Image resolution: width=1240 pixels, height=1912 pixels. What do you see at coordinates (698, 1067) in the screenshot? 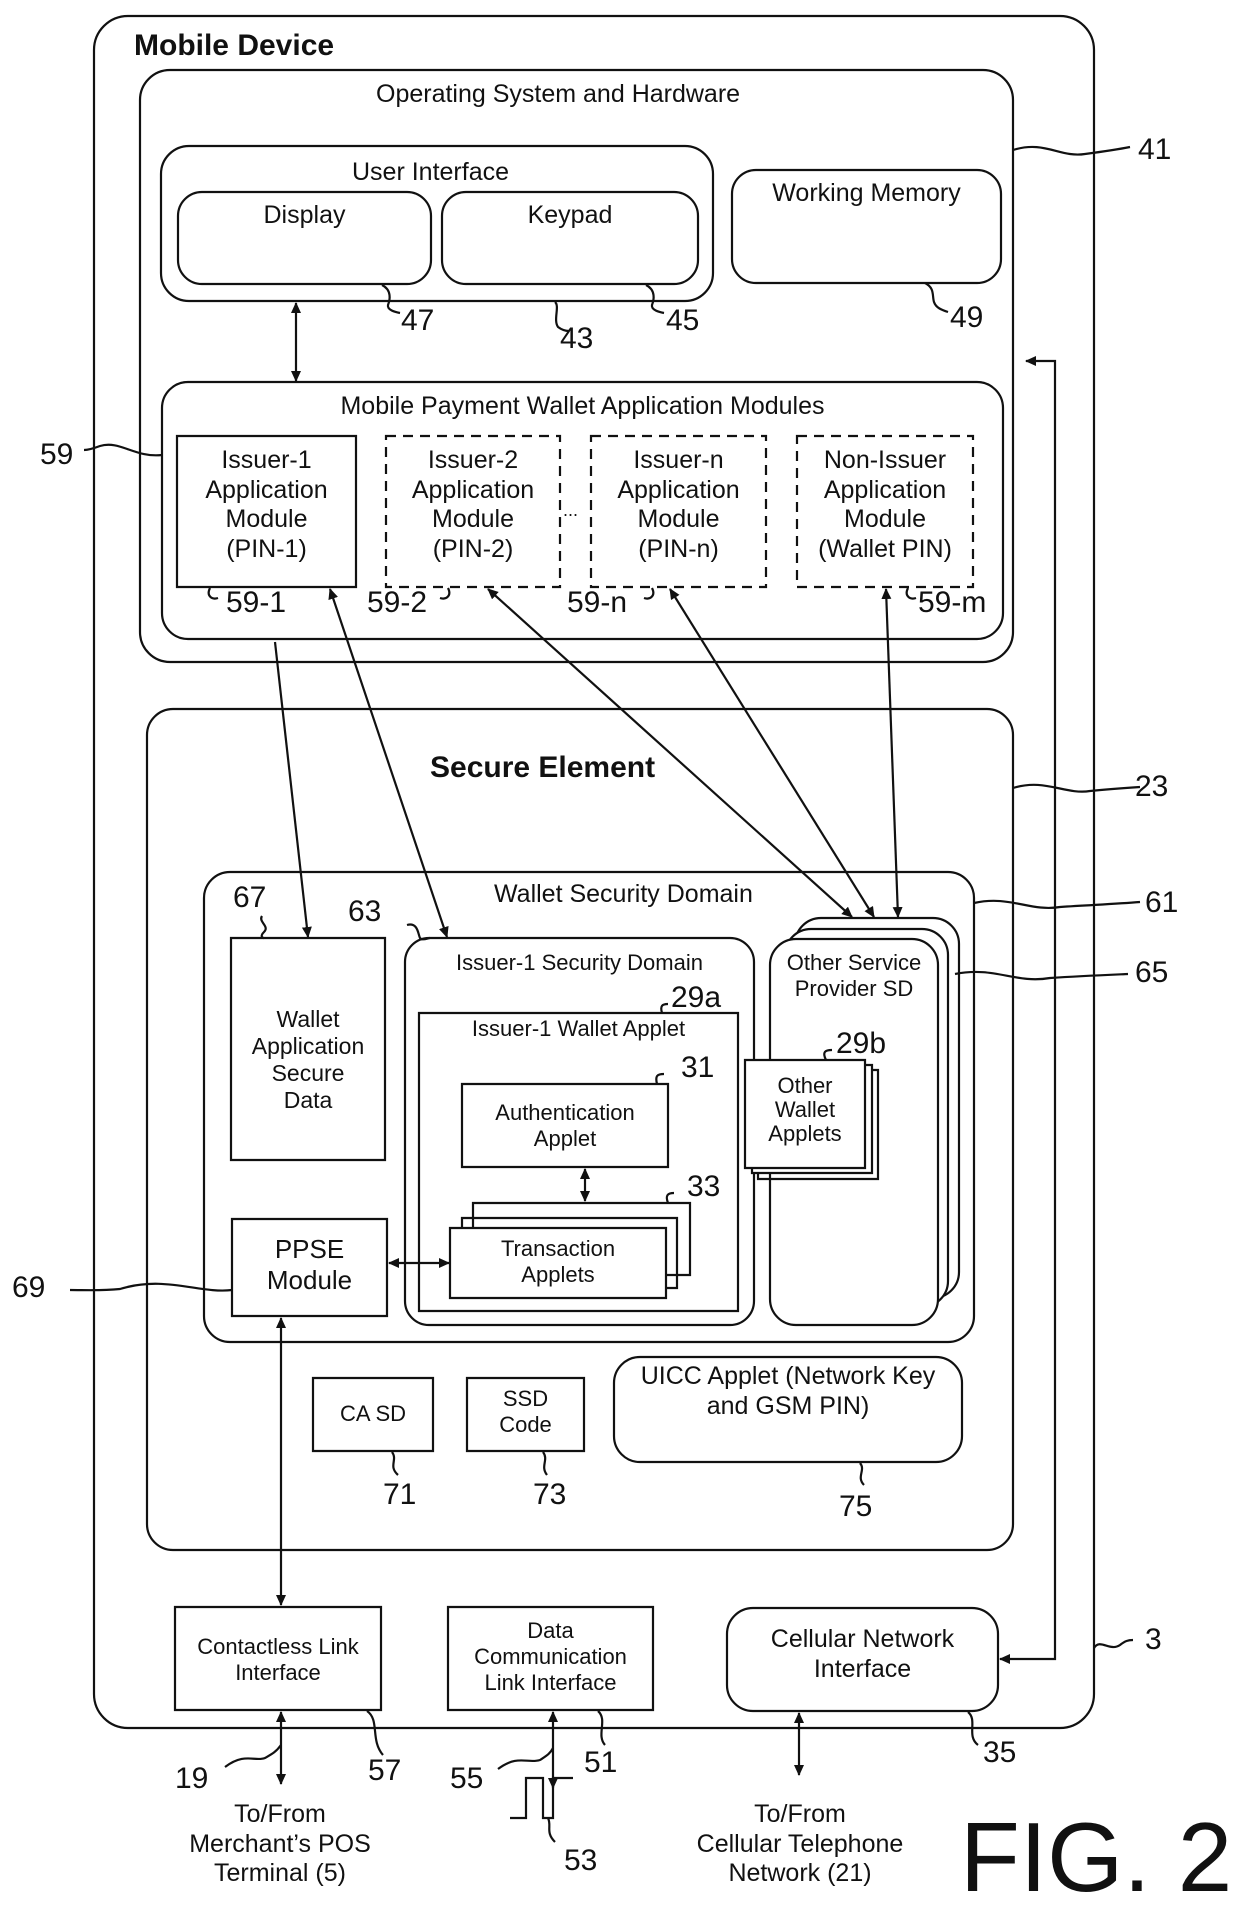
I see `ref-31: 31` at bounding box center [698, 1067].